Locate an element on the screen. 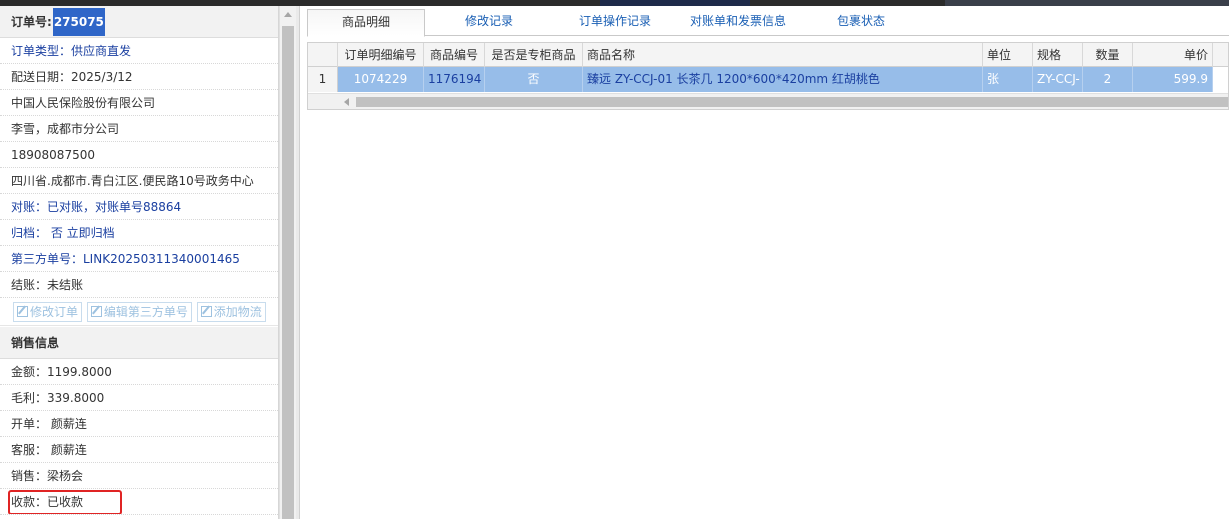 This screenshot has width=1229, height=519. sales-info-title: 销售信息 is located at coordinates (139, 343).